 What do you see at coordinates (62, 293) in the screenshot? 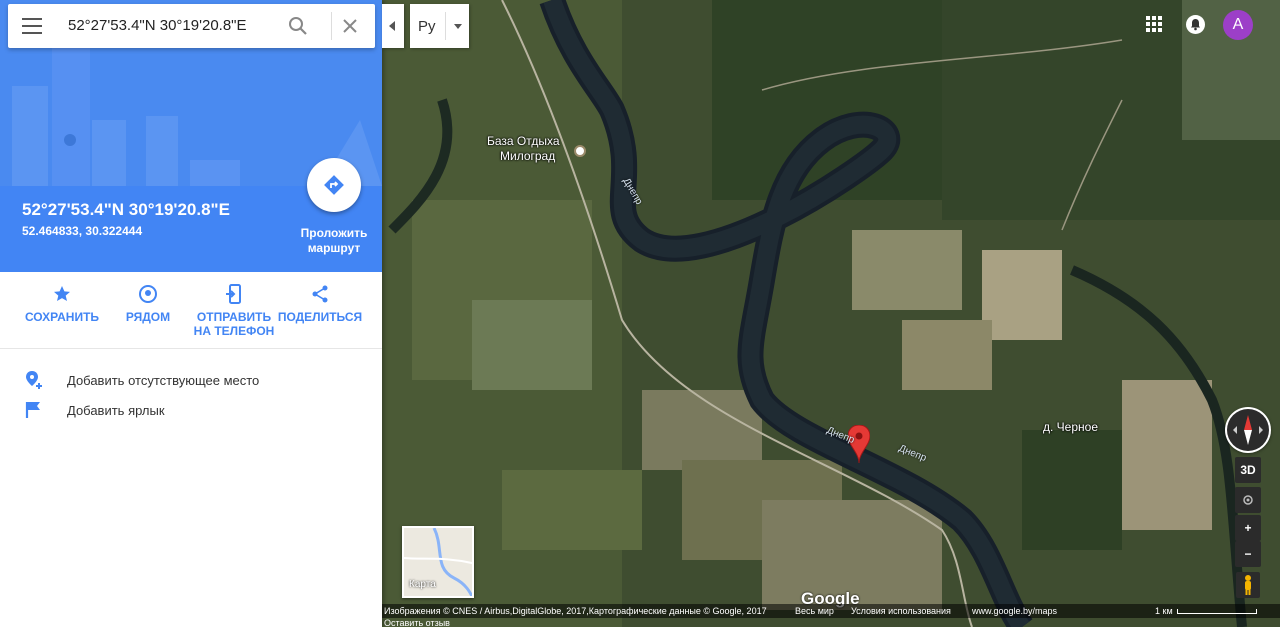
I see `star-icon` at bounding box center [62, 293].